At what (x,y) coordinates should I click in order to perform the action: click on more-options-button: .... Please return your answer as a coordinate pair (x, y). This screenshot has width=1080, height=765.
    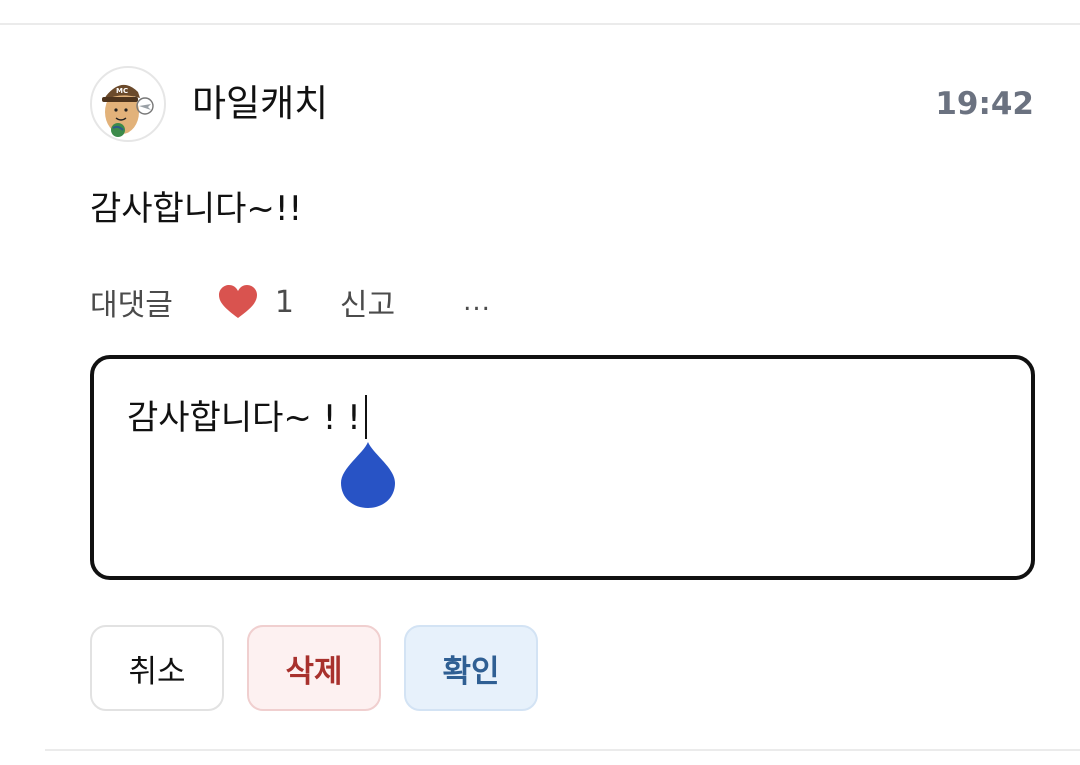
    Looking at the image, I should click on (477, 302).